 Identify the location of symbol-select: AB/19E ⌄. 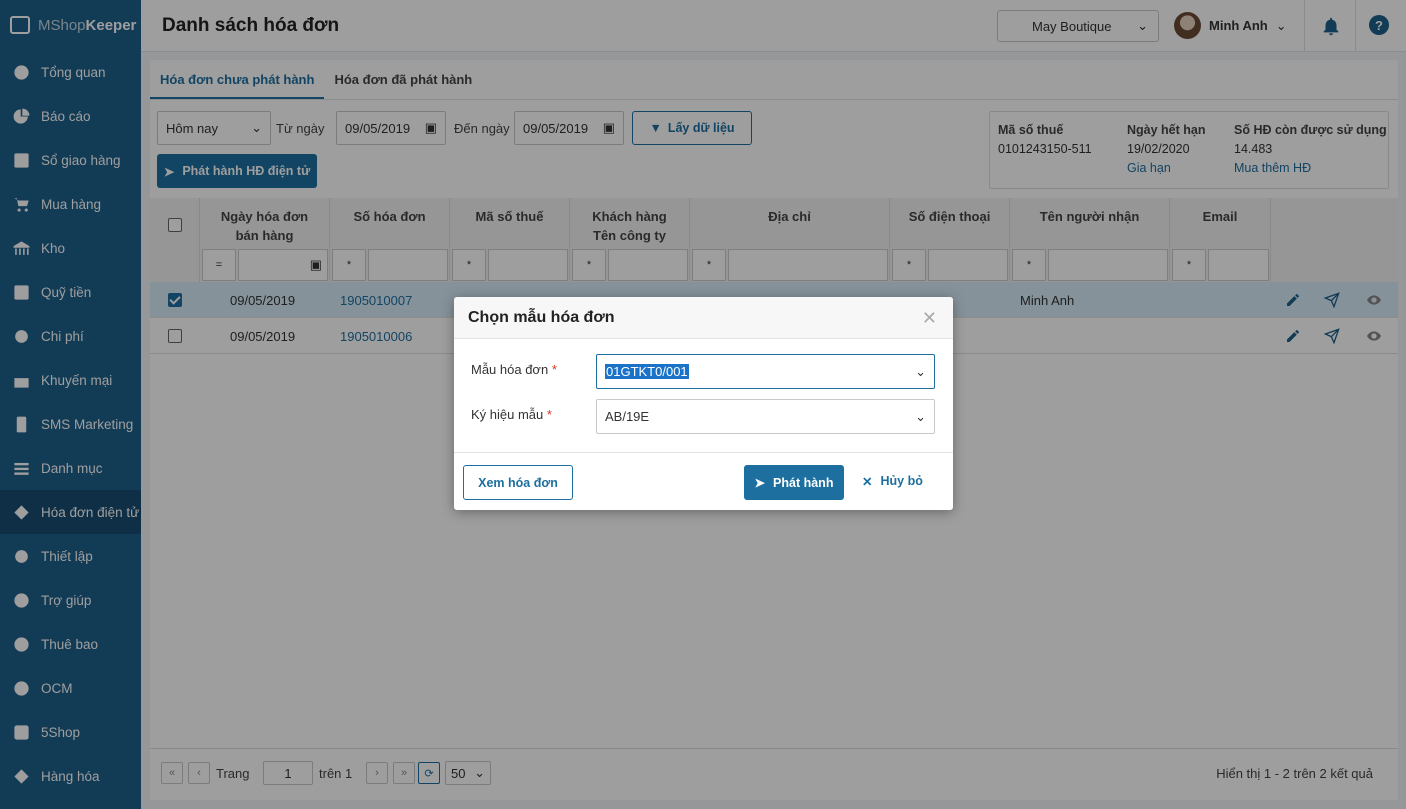
(765, 416).